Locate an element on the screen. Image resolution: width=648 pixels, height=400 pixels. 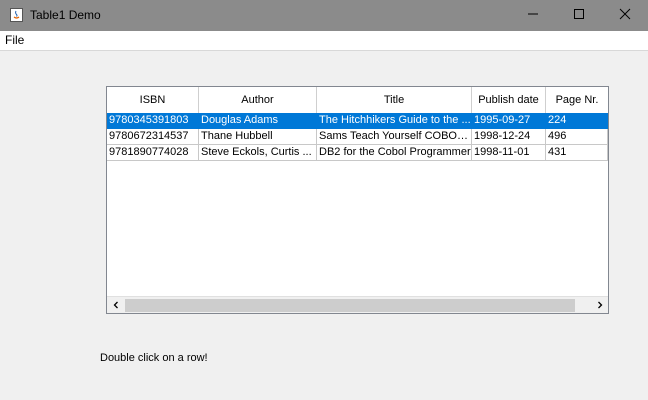
close-icon is located at coordinates (625, 15).